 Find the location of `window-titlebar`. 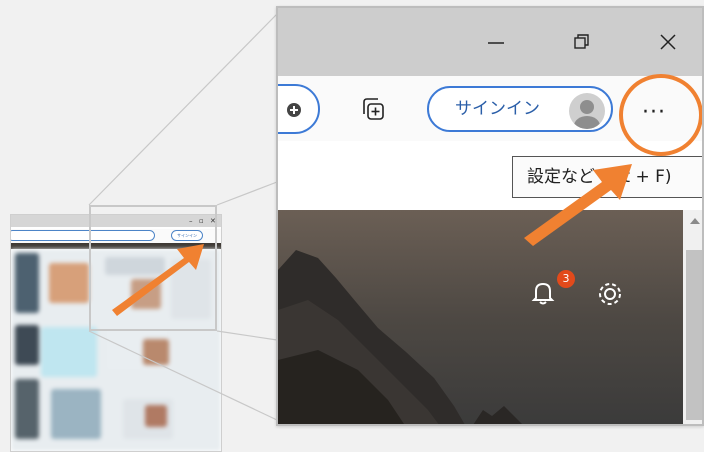

window-titlebar is located at coordinates (490, 42).